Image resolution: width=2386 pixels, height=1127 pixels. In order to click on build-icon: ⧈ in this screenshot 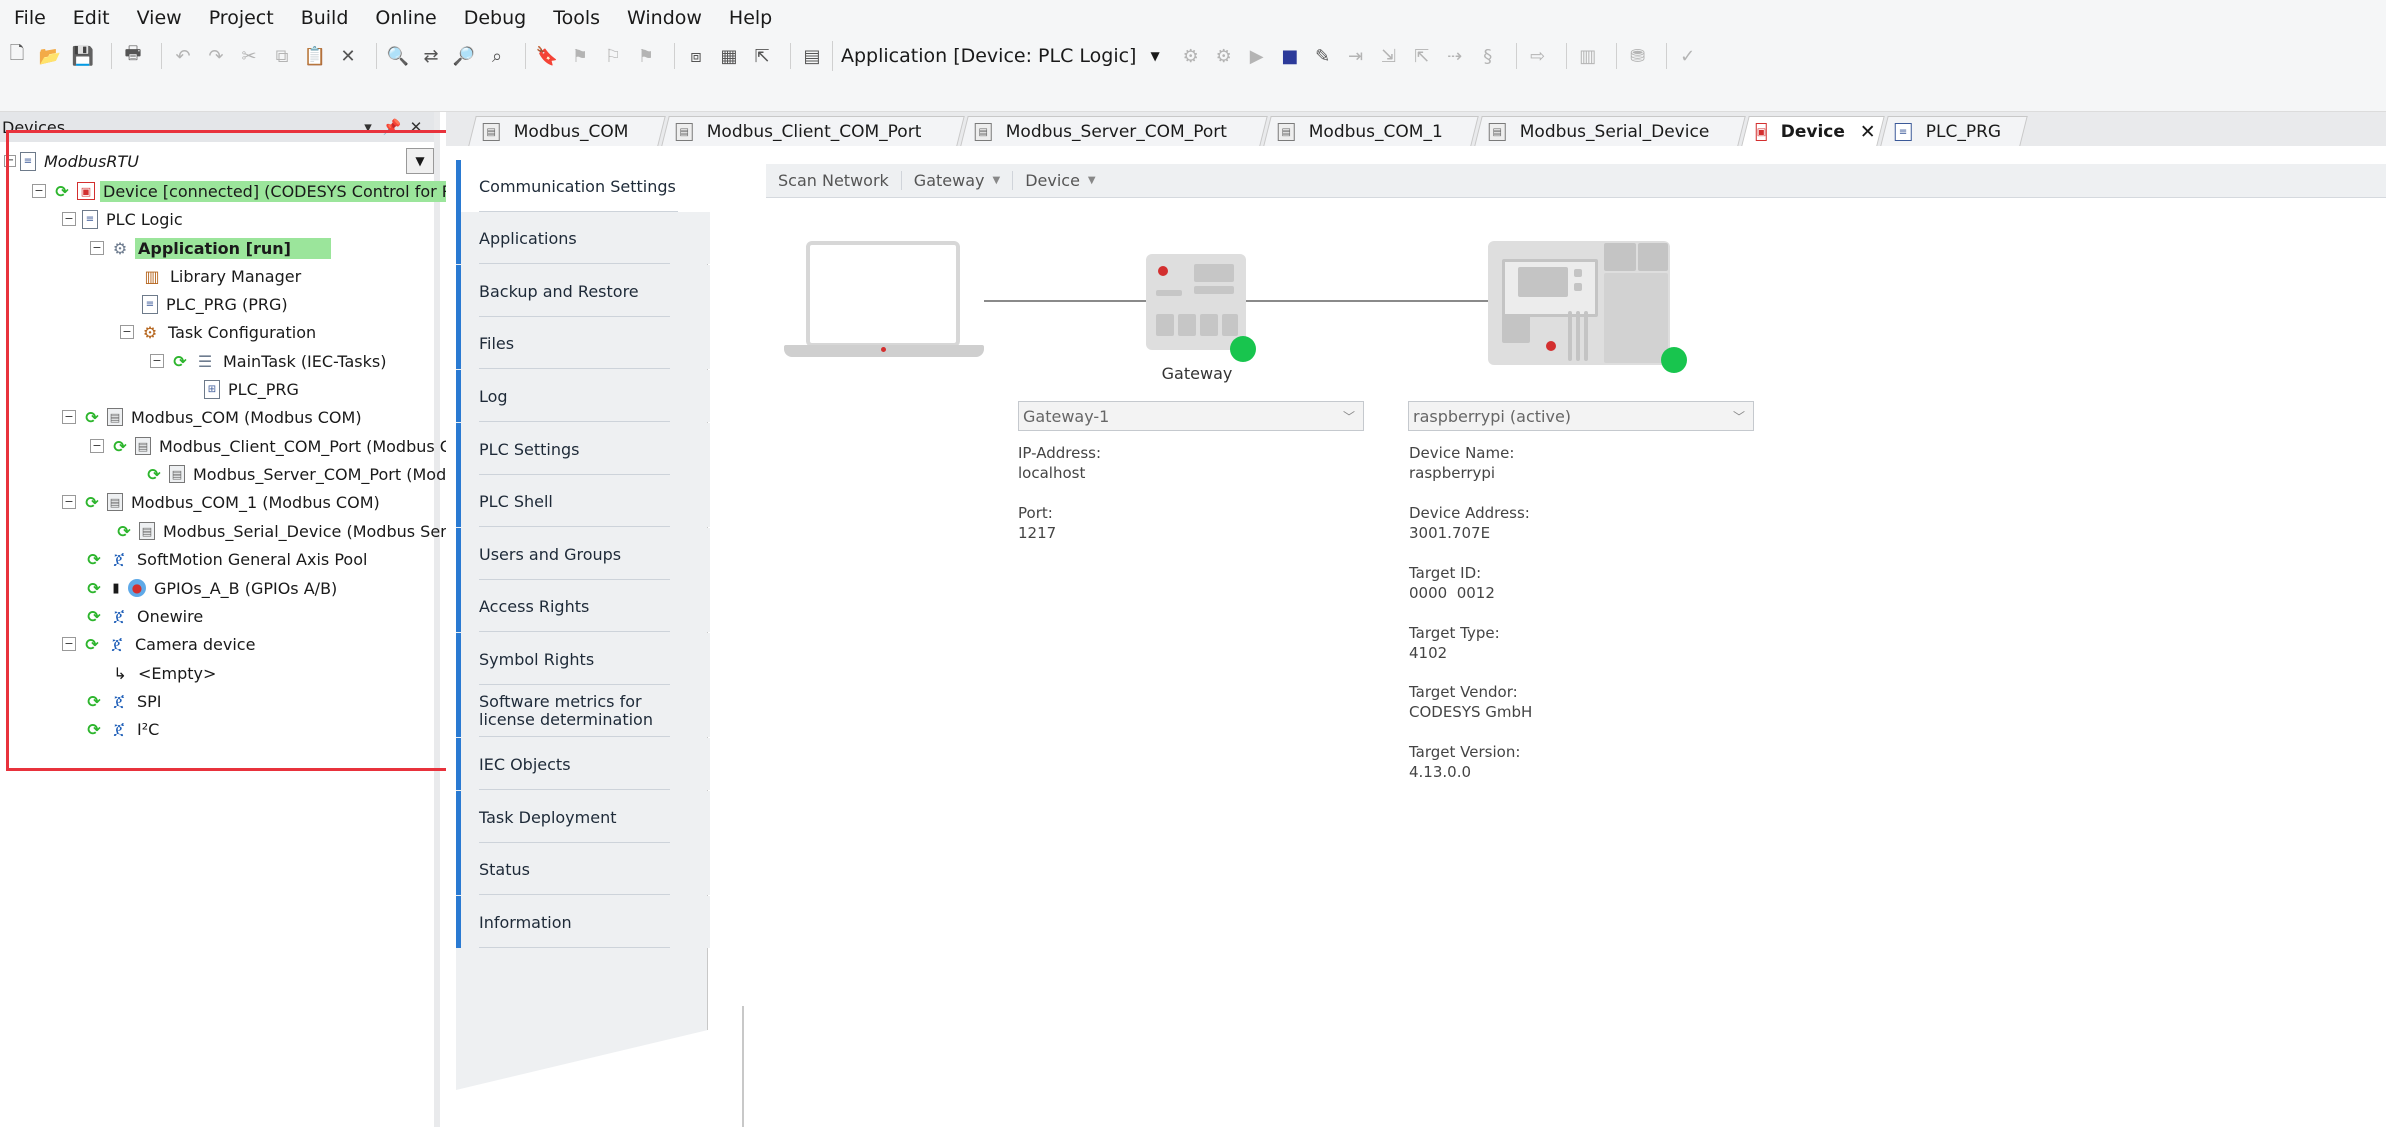, I will do `click(696, 56)`.